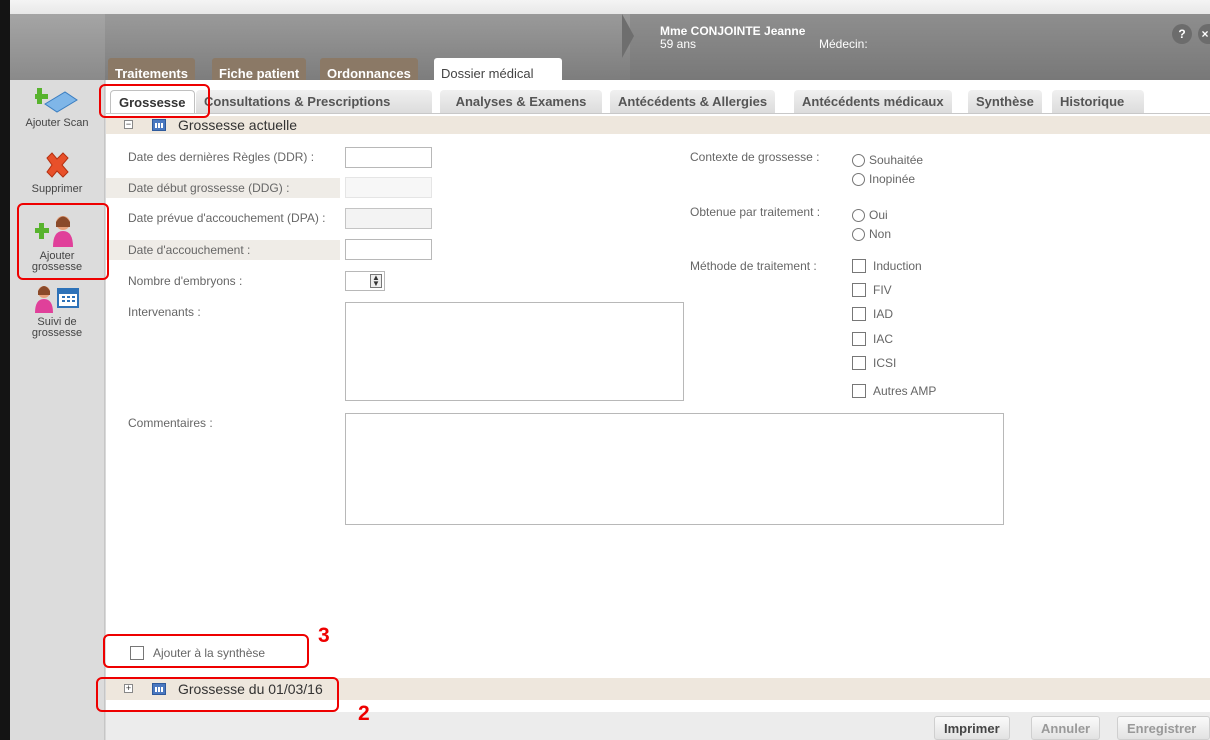 The image size is (1210, 740). What do you see at coordinates (388, 157) in the screenshot?
I see `ddr-input` at bounding box center [388, 157].